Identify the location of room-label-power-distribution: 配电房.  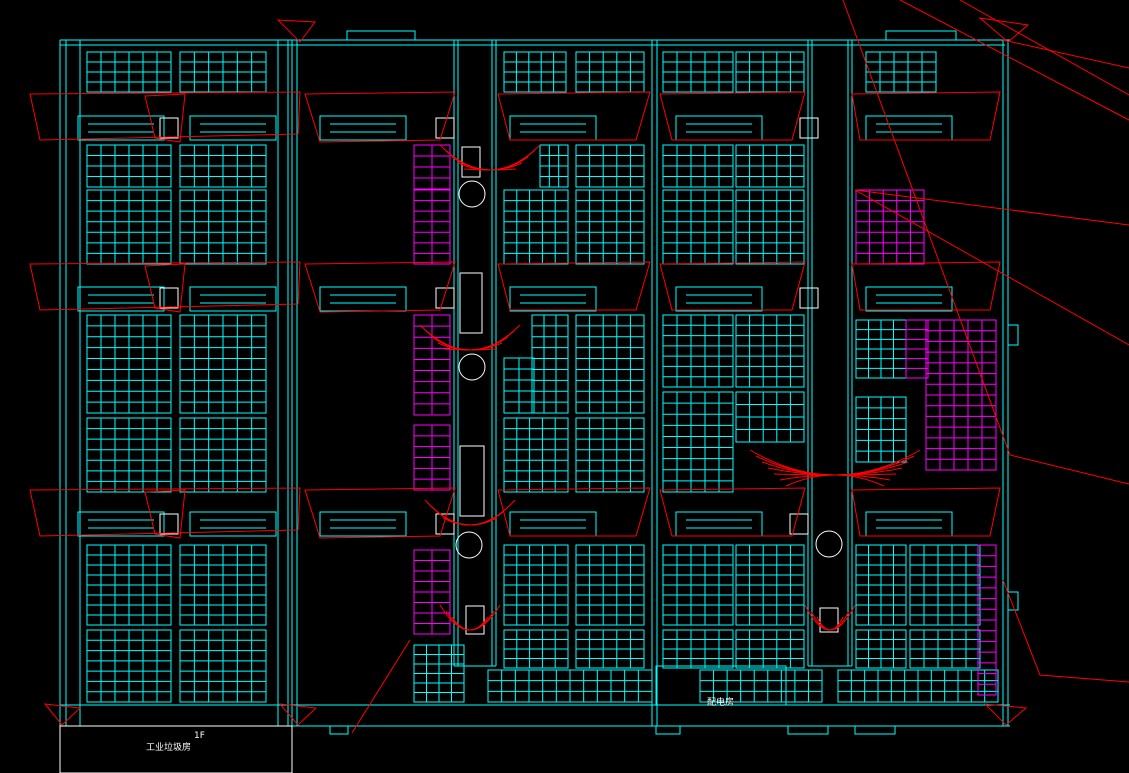
(721, 703).